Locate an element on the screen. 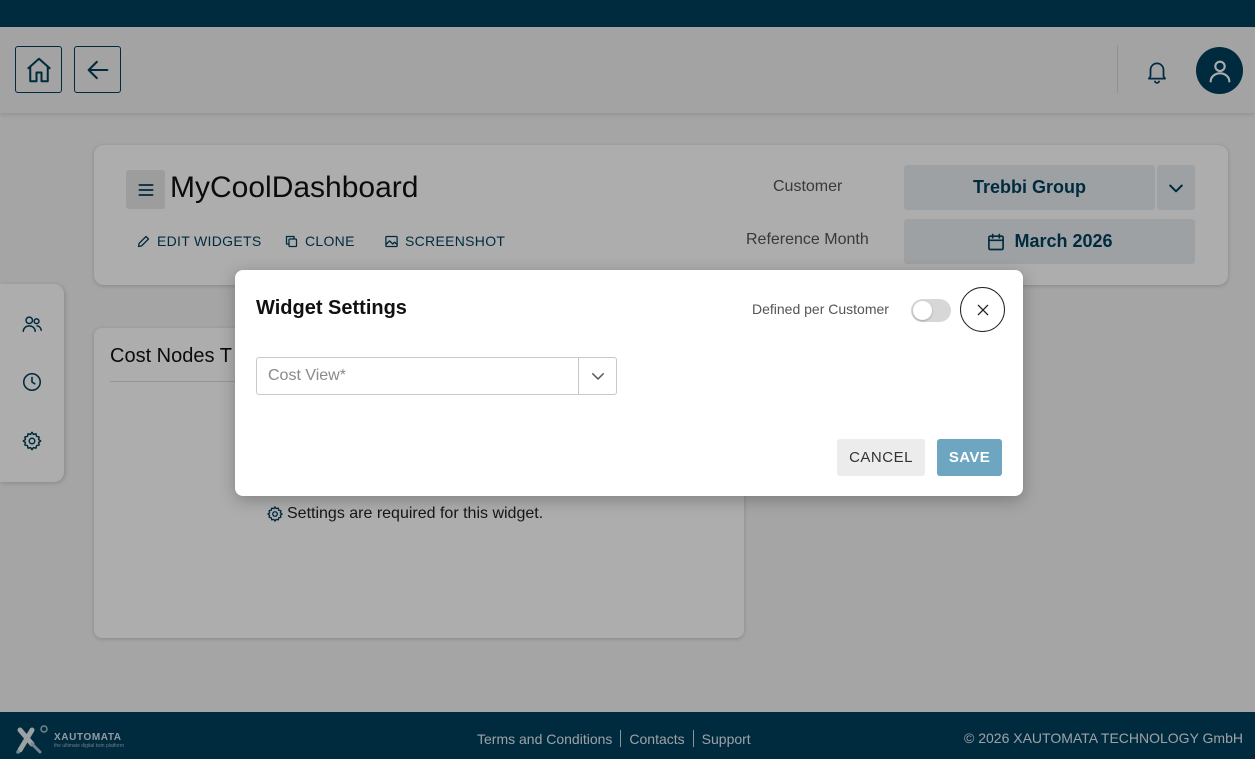 The height and width of the screenshot is (759, 1255). toggle-knob is located at coordinates (922, 310).